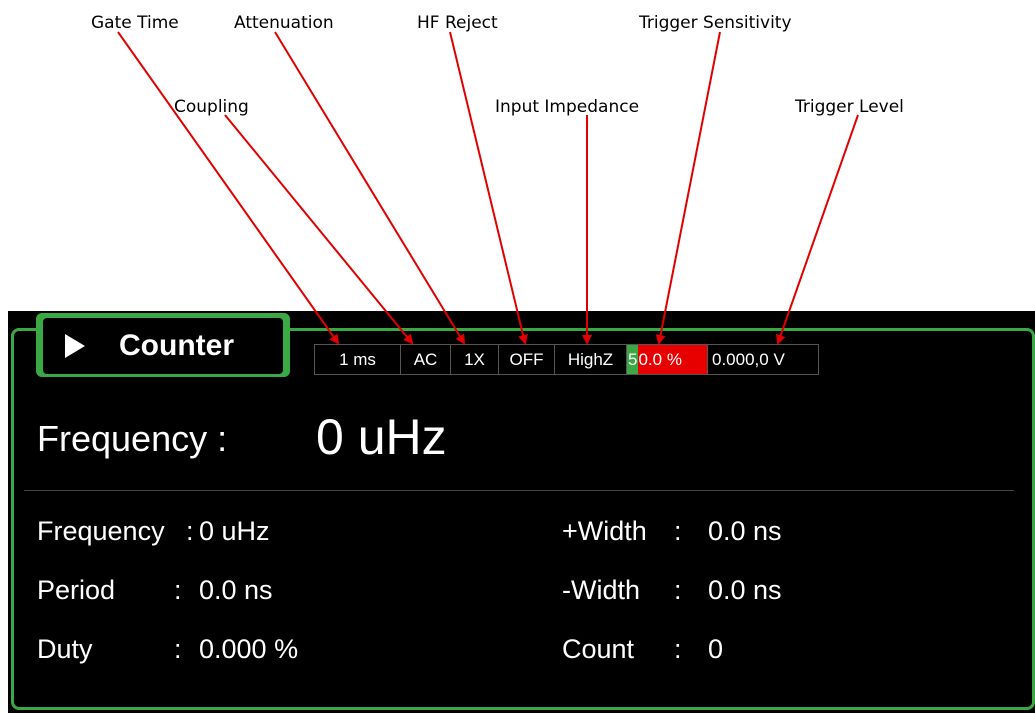 The image size is (1035, 713). I want to click on main-frequency-label: Frequency :, so click(132, 438).